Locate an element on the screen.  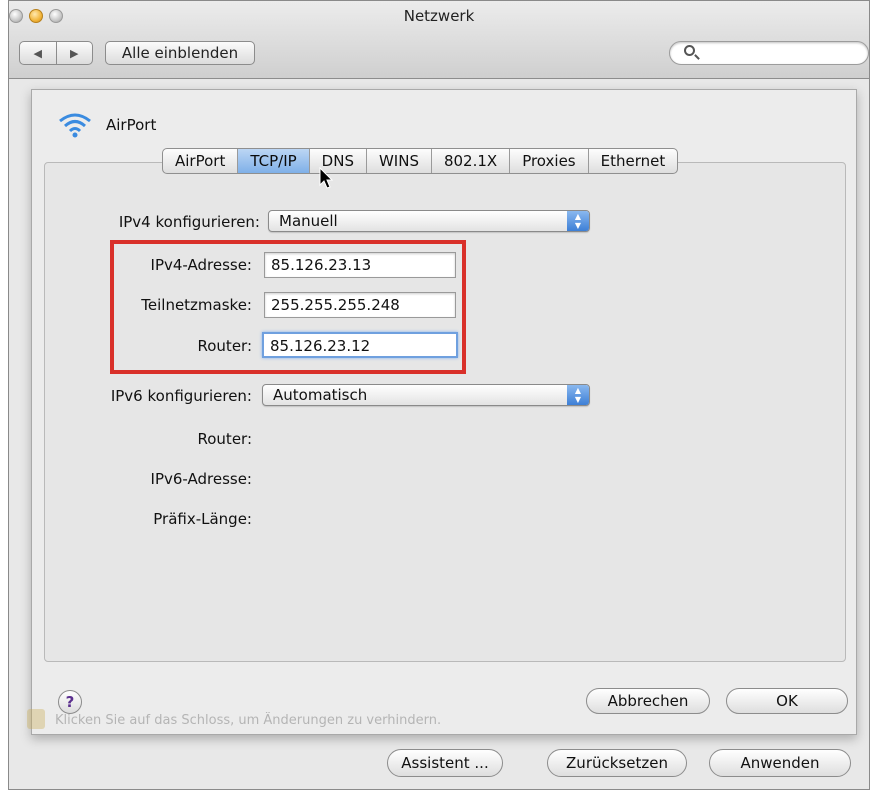
ipv6-router-label: Router: is located at coordinates (225, 439).